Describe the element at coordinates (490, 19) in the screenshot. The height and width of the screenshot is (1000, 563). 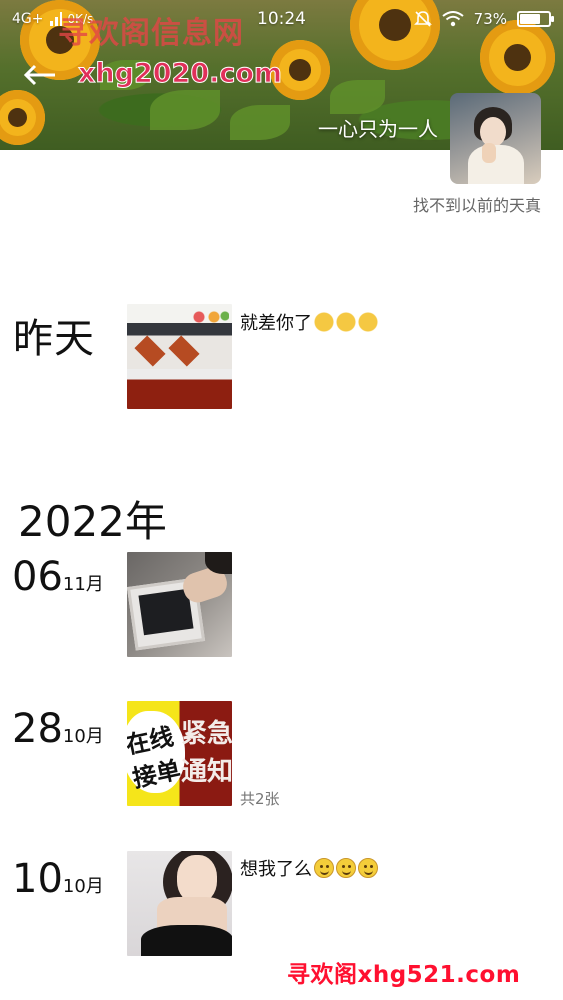
I see `battery-percent: 73%` at that location.